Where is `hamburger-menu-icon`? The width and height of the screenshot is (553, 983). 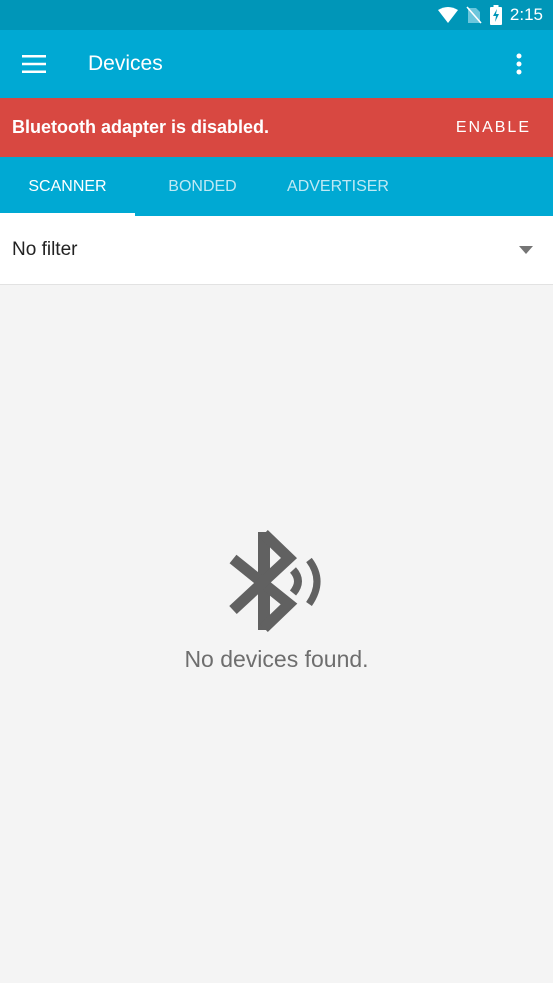 hamburger-menu-icon is located at coordinates (34, 64).